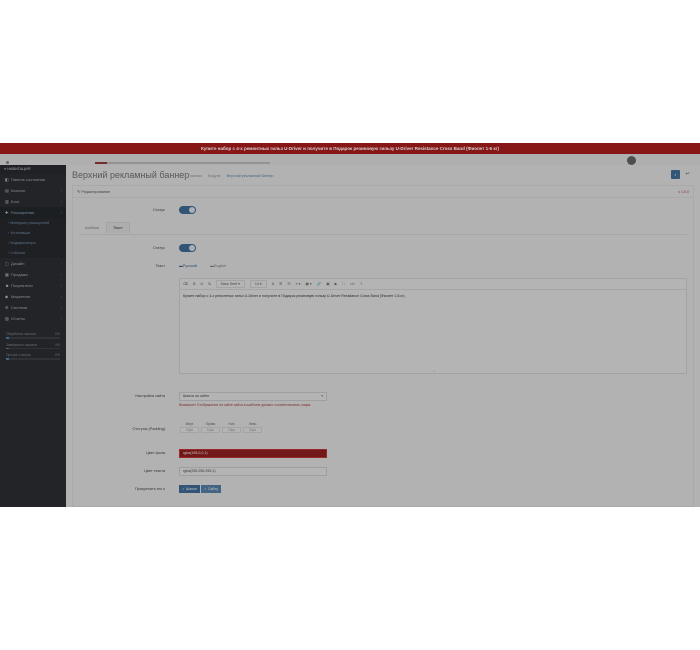  What do you see at coordinates (253, 453) in the screenshot?
I see `bg-color-input: rgba(195,0,0,1)` at bounding box center [253, 453].